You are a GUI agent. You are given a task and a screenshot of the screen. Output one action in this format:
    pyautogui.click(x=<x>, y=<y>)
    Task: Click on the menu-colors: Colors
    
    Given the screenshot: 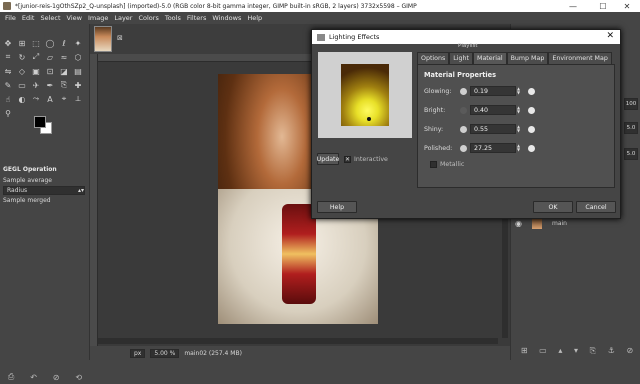 What is the action you would take?
    pyautogui.click(x=148, y=18)
    